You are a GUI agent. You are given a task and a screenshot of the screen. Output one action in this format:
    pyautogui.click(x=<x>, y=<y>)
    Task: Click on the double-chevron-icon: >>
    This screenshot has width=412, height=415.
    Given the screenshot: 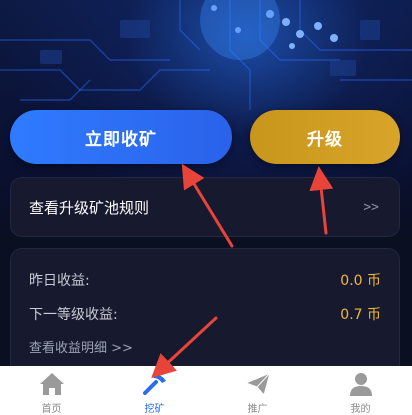 What is the action you would take?
    pyautogui.click(x=371, y=207)
    